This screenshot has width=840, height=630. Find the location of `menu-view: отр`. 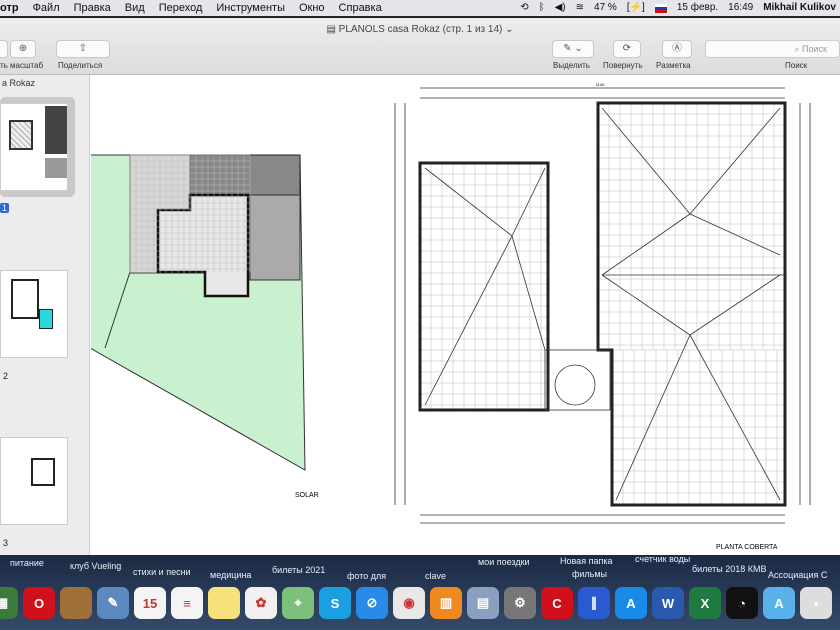

menu-view: отр is located at coordinates (9, 8).